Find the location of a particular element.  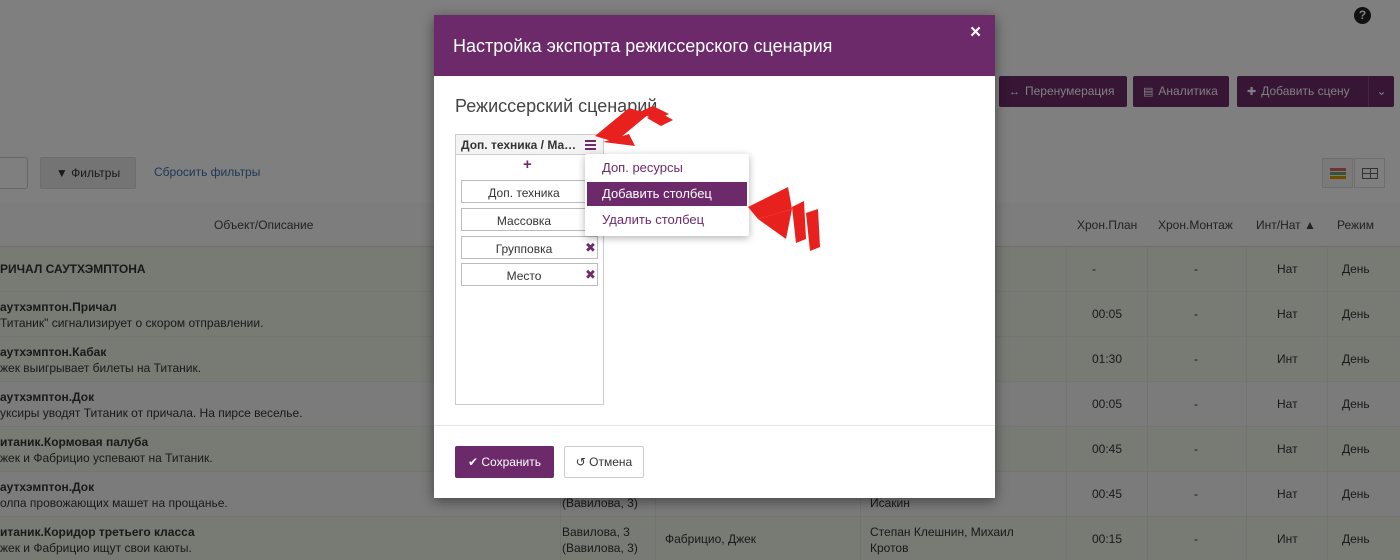

checkmark-icon: ✔ is located at coordinates (474, 462).